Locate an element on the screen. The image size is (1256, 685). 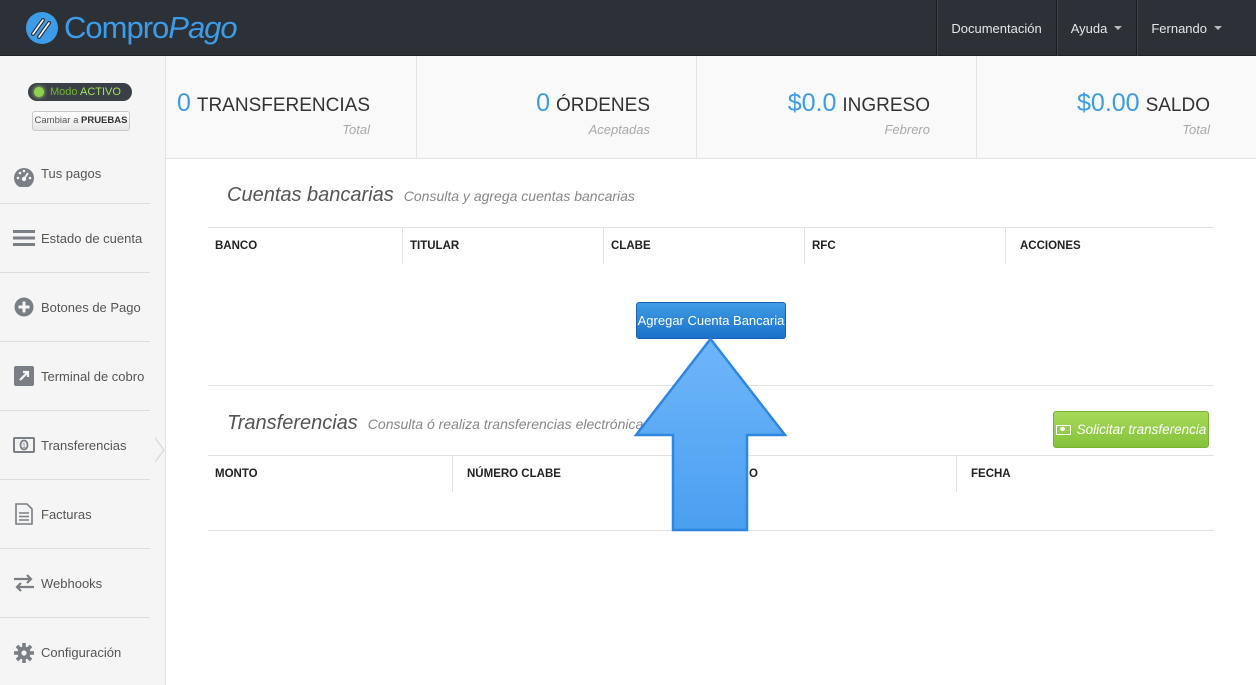
logo-text-part1: Compro is located at coordinates (116, 27).